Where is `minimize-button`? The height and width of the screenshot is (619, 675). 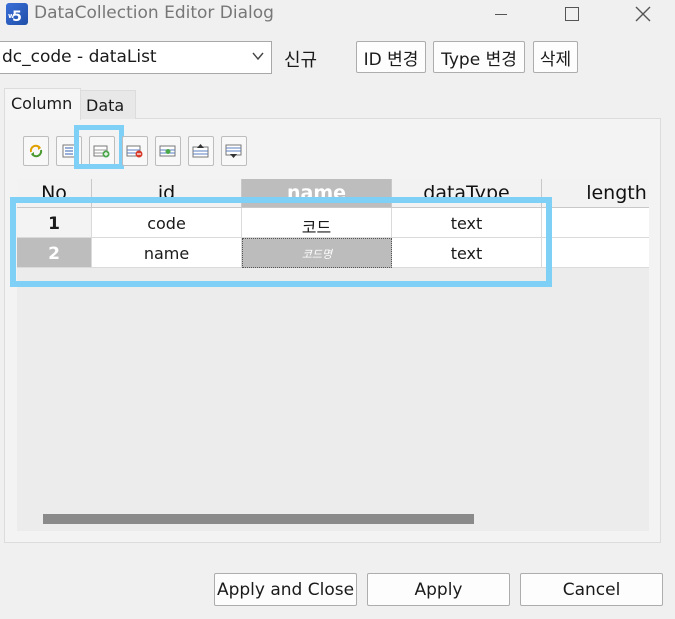 minimize-button is located at coordinates (501, 14).